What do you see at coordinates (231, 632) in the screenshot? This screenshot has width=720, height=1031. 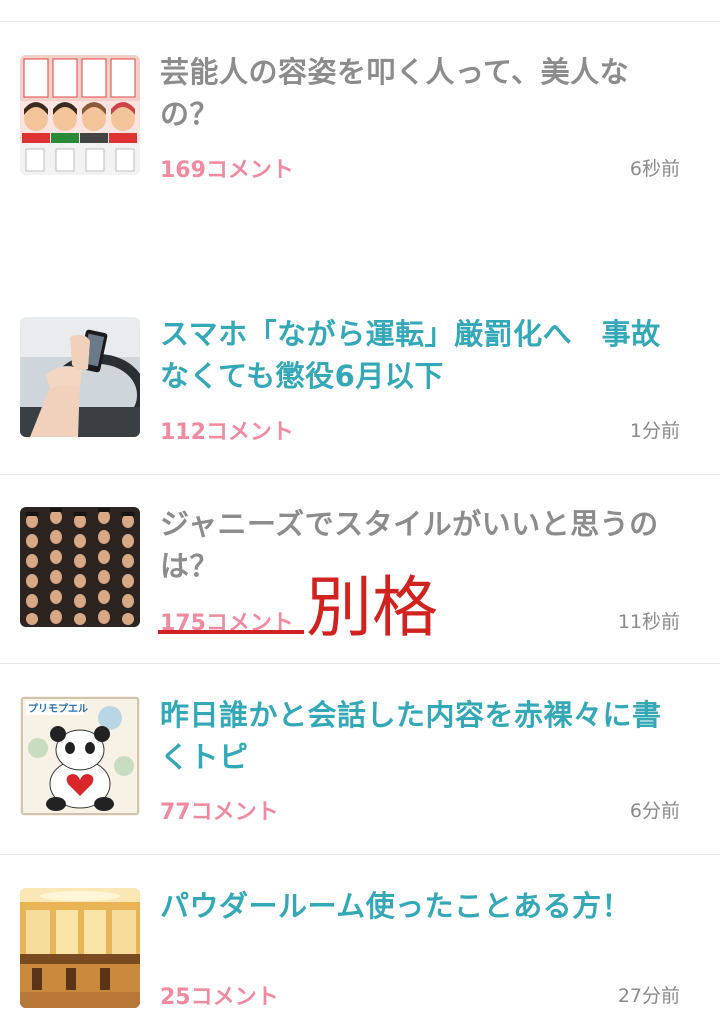 I see `annotation-underline` at bounding box center [231, 632].